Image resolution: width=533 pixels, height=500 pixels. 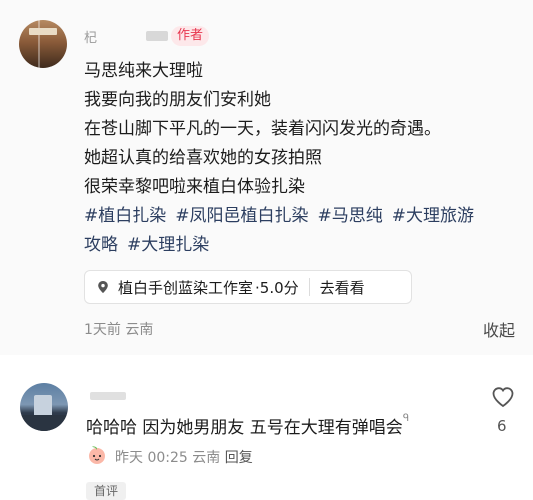 I want to click on location-rating: ·5.0分, so click(x=277, y=287).